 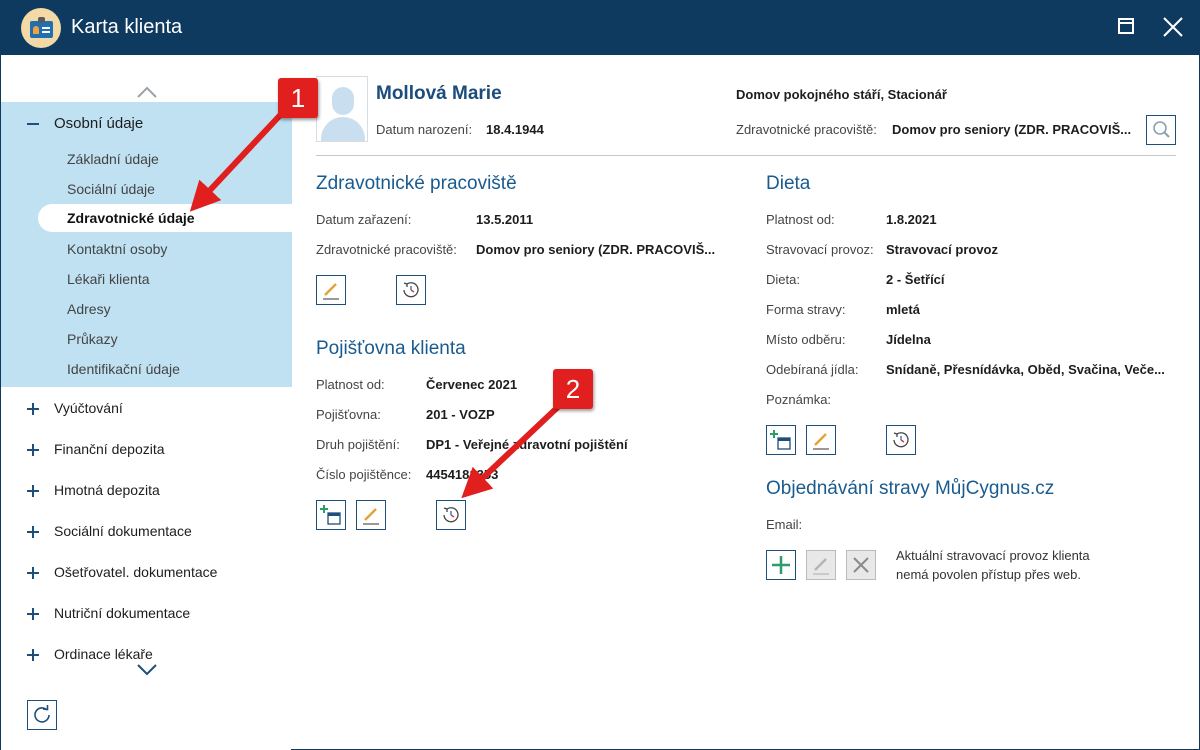 I want to click on field-label: Forma stravy:, so click(x=806, y=309).